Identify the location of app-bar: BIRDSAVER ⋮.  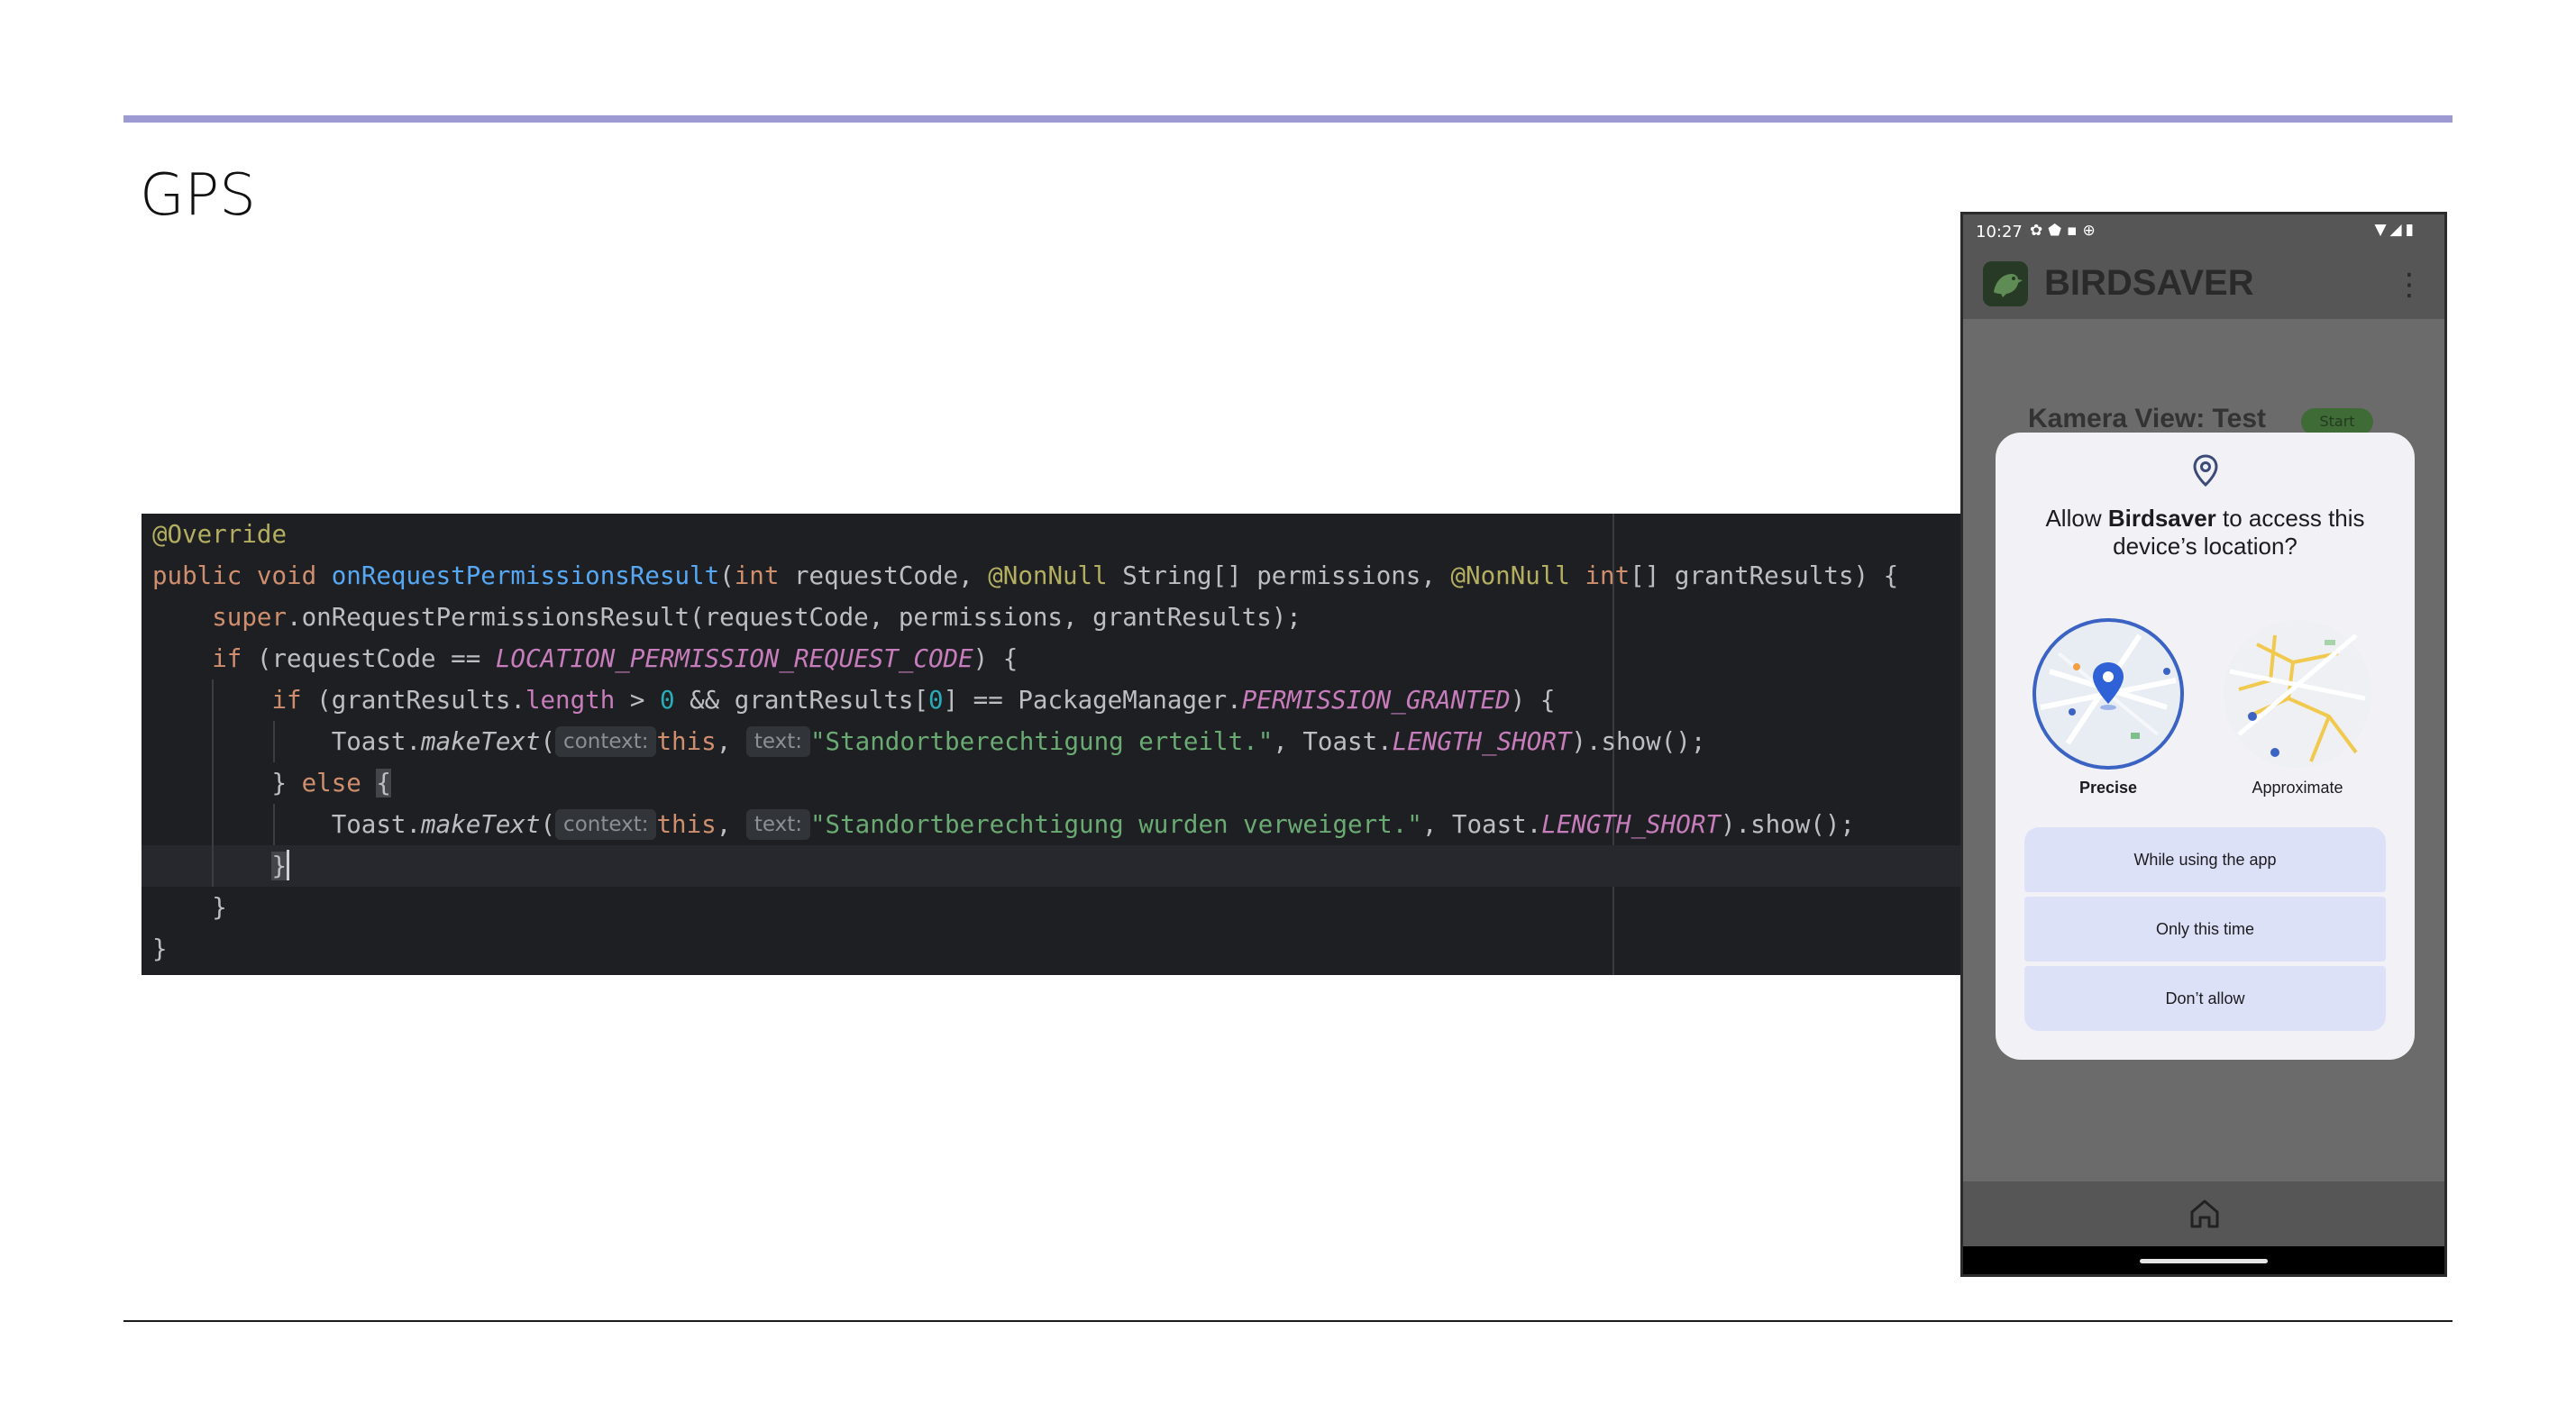
(2203, 285).